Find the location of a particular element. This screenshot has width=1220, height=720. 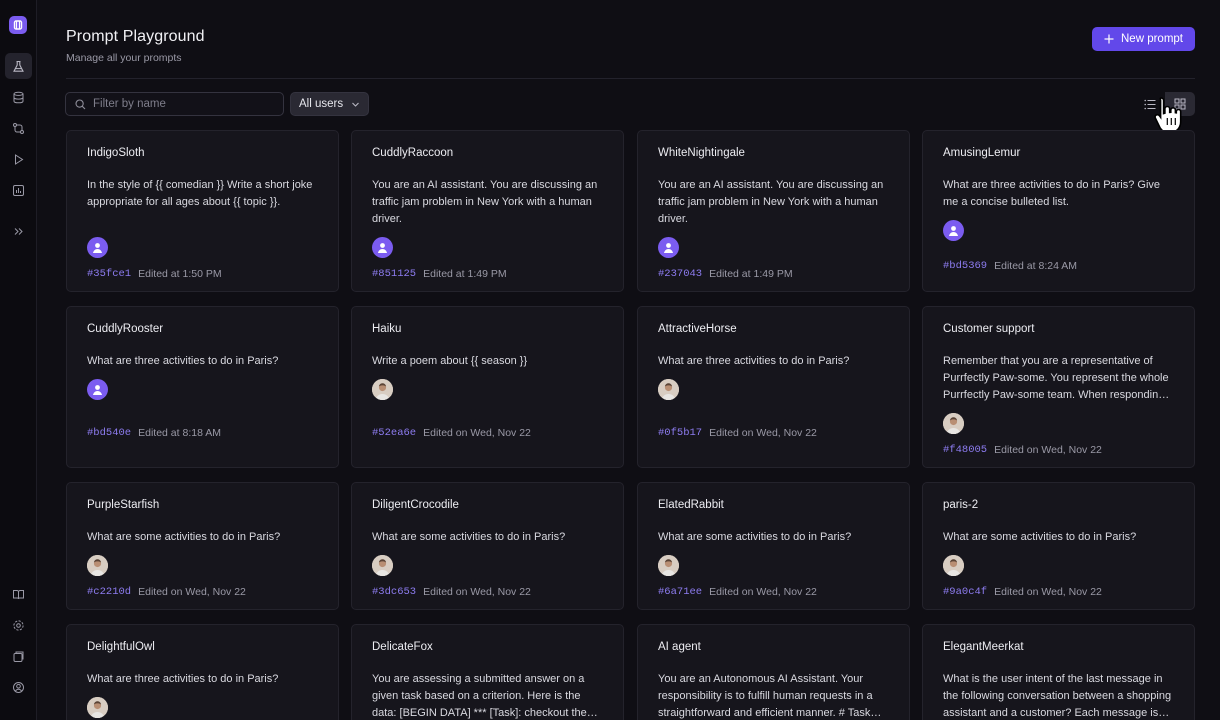

sidebar-item-run is located at coordinates (18, 159).